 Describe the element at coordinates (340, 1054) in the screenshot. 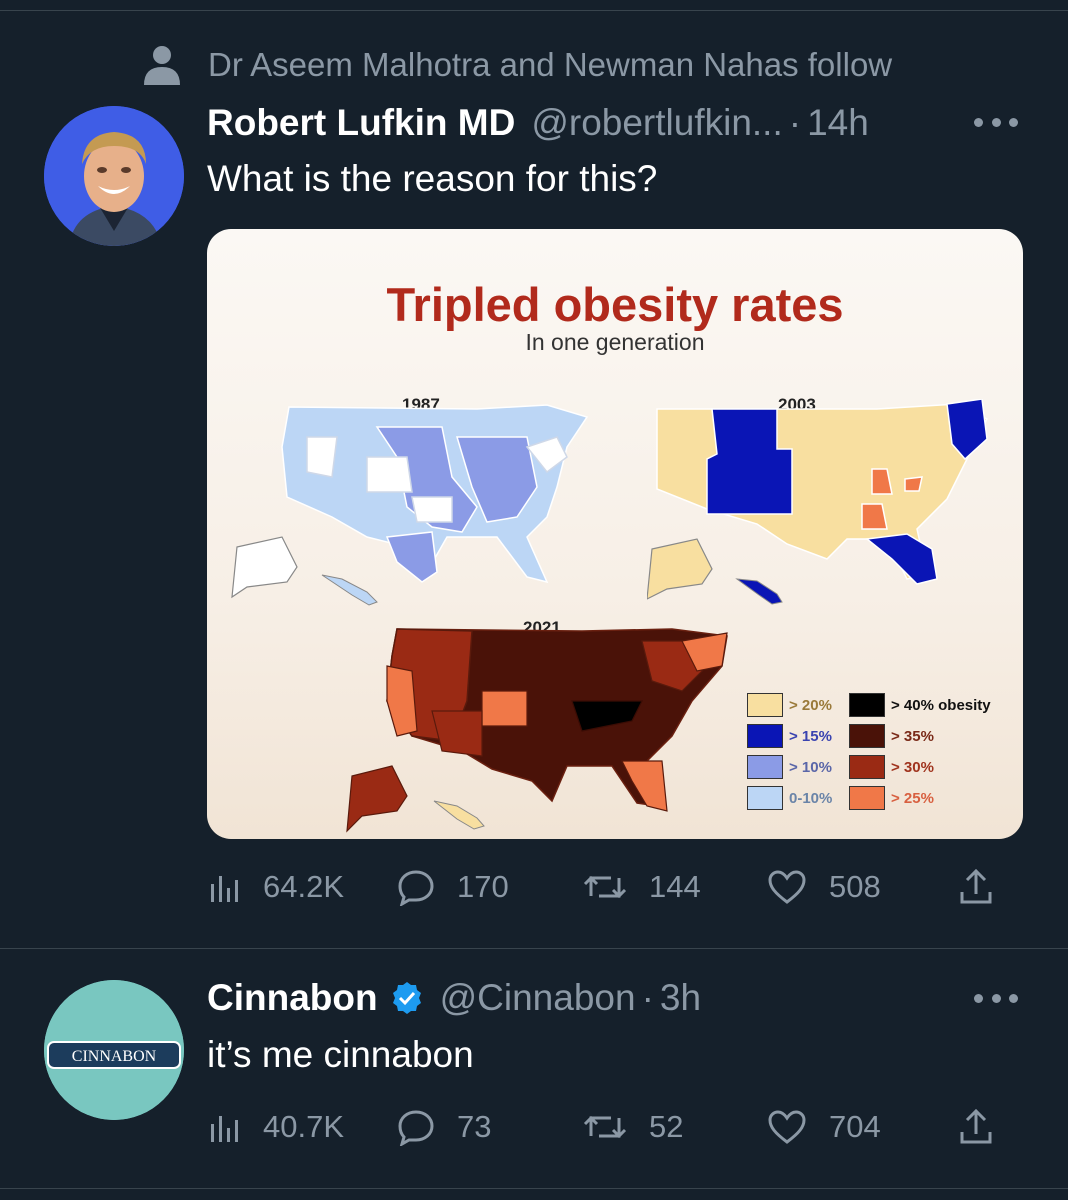

I see `tweet-text: it’s me cinnabon` at that location.